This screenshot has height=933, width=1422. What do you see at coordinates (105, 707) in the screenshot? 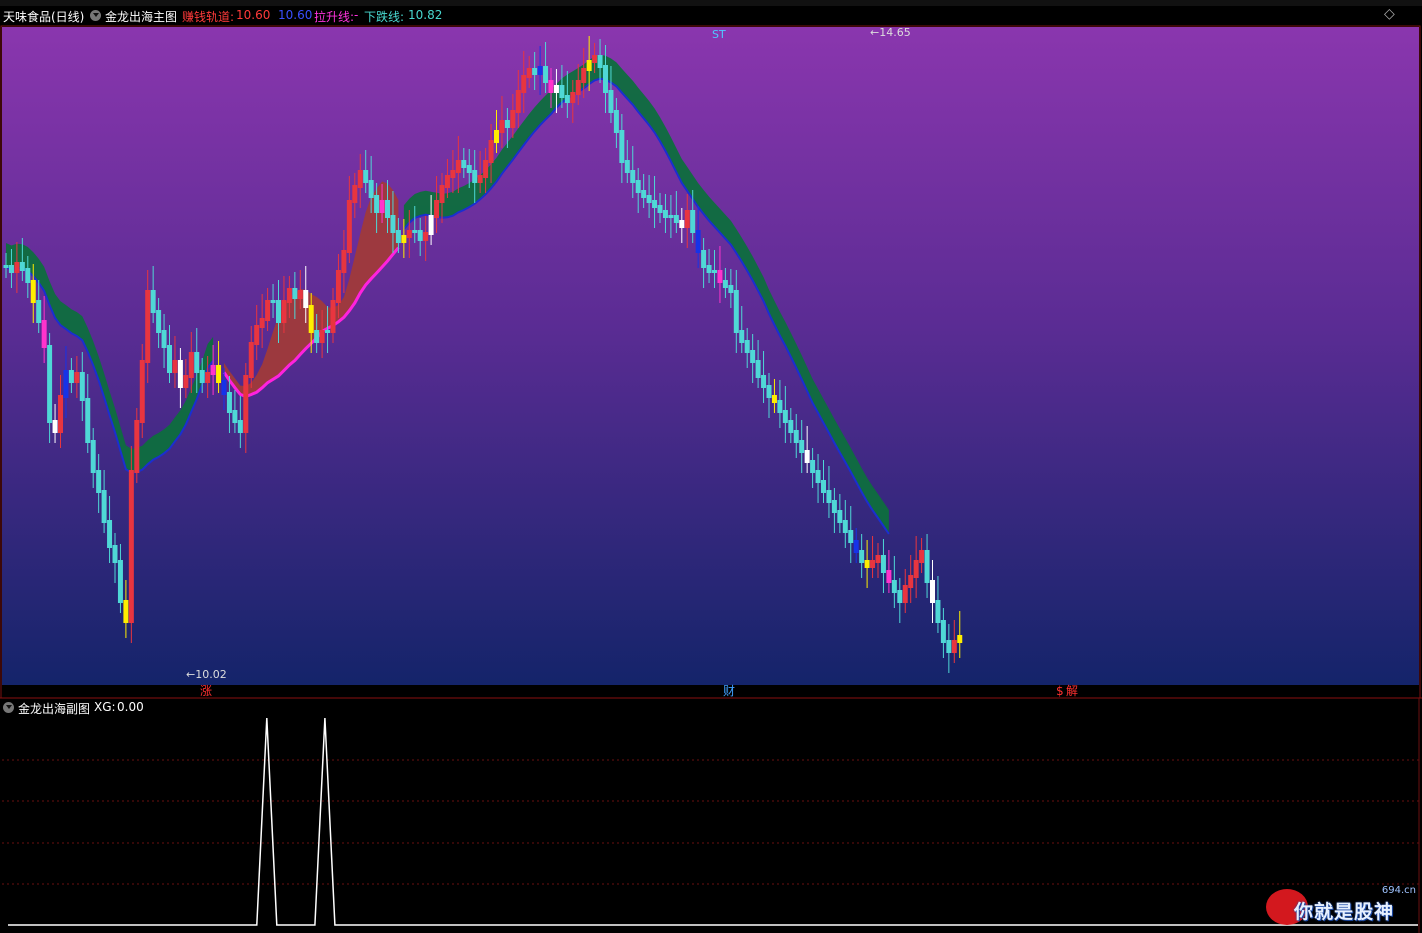
I see `xg-label: XG:` at bounding box center [105, 707].